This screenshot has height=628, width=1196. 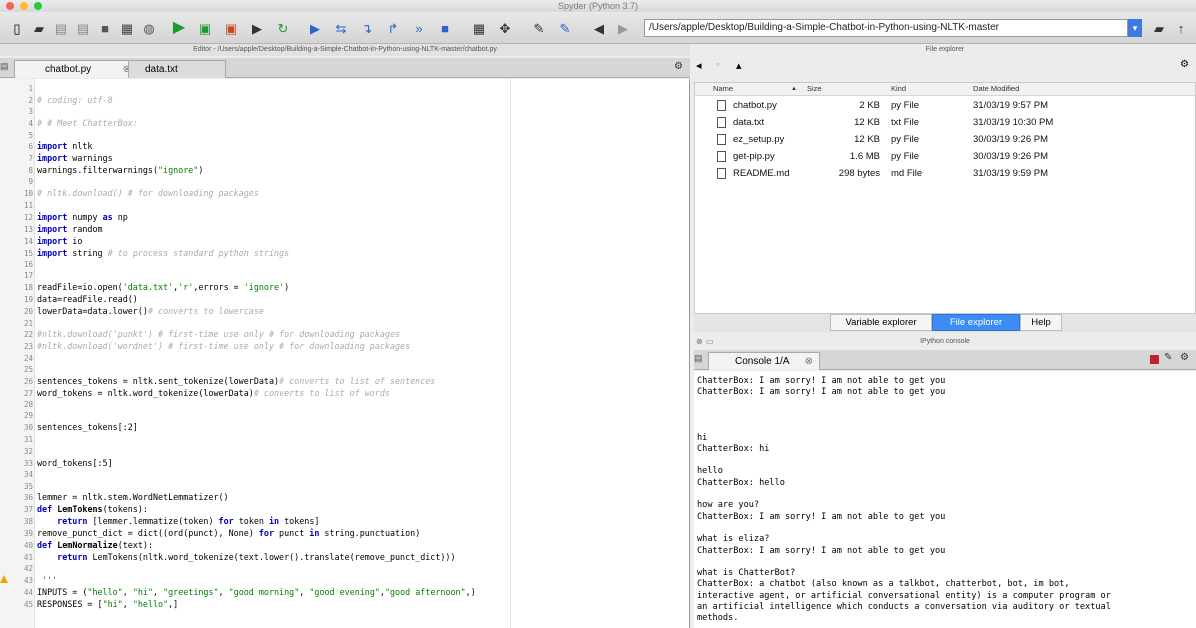 What do you see at coordinates (699, 342) in the screenshot?
I see `close-icon: ⊗` at bounding box center [699, 342].